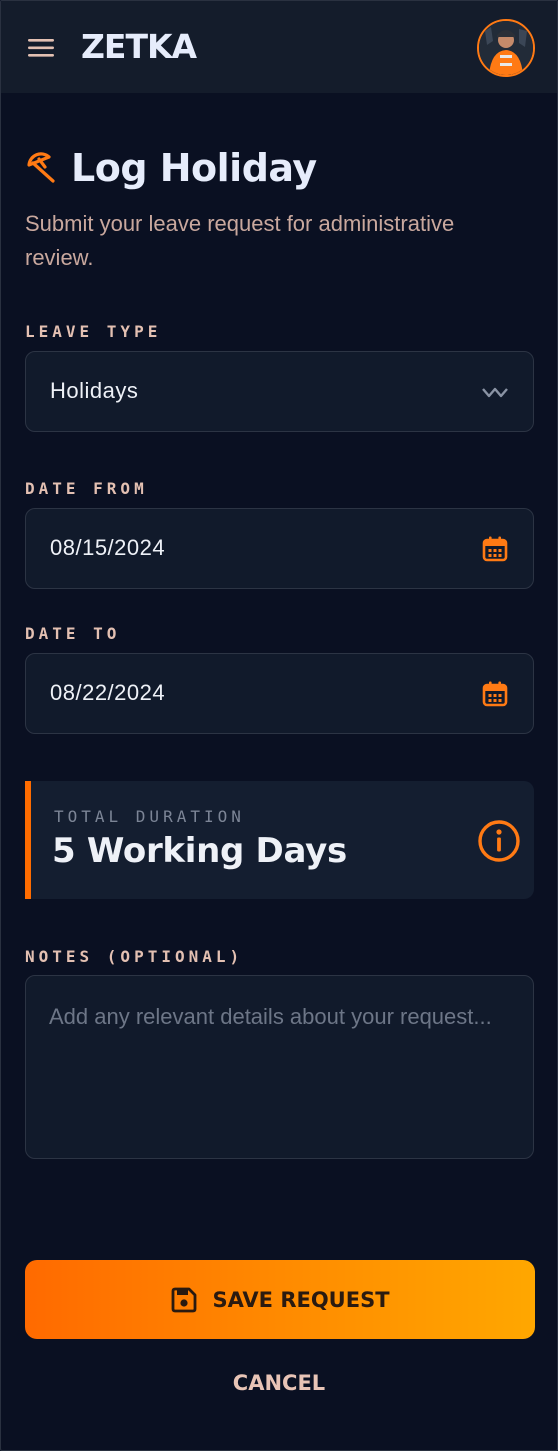  Describe the element at coordinates (108, 692) in the screenshot. I see `date-to-value: 08/22/2024` at that location.